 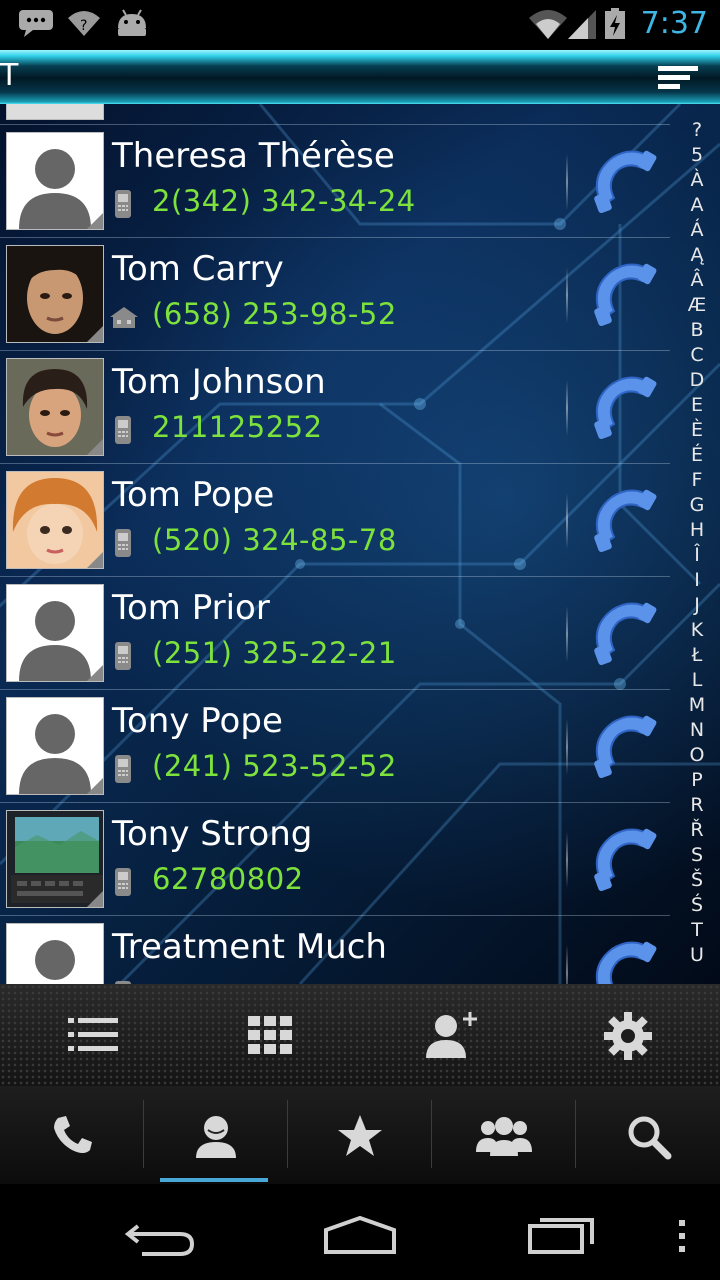 I want to click on index-letter: U, so click(x=697, y=955).